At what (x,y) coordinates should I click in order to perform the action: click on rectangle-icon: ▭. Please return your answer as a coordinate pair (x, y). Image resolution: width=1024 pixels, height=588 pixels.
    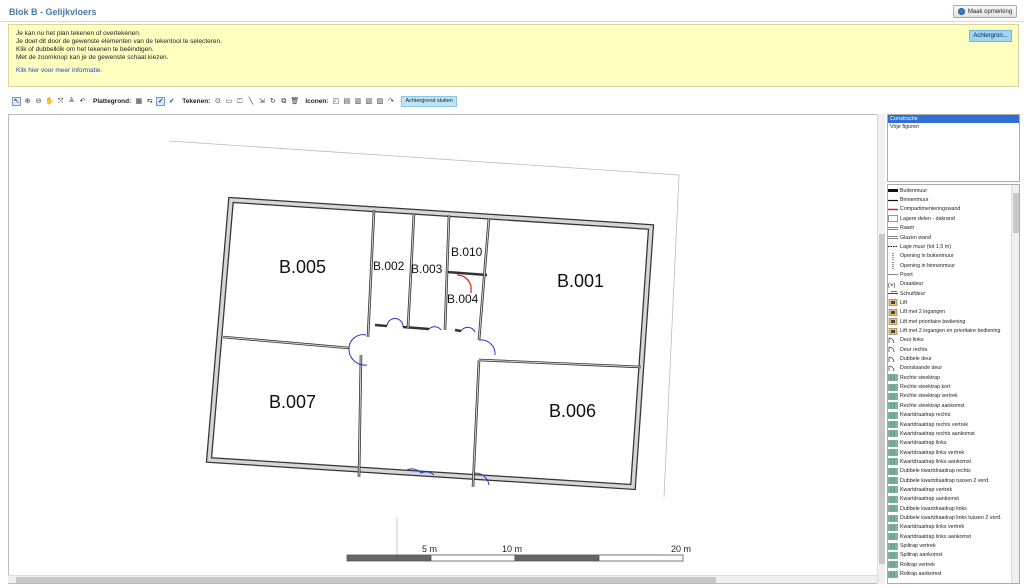
    Looking at the image, I should click on (228, 101).